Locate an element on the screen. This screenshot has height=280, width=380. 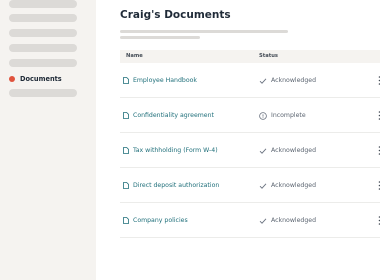
document-link: Employee Handbook is located at coordinates (160, 80).